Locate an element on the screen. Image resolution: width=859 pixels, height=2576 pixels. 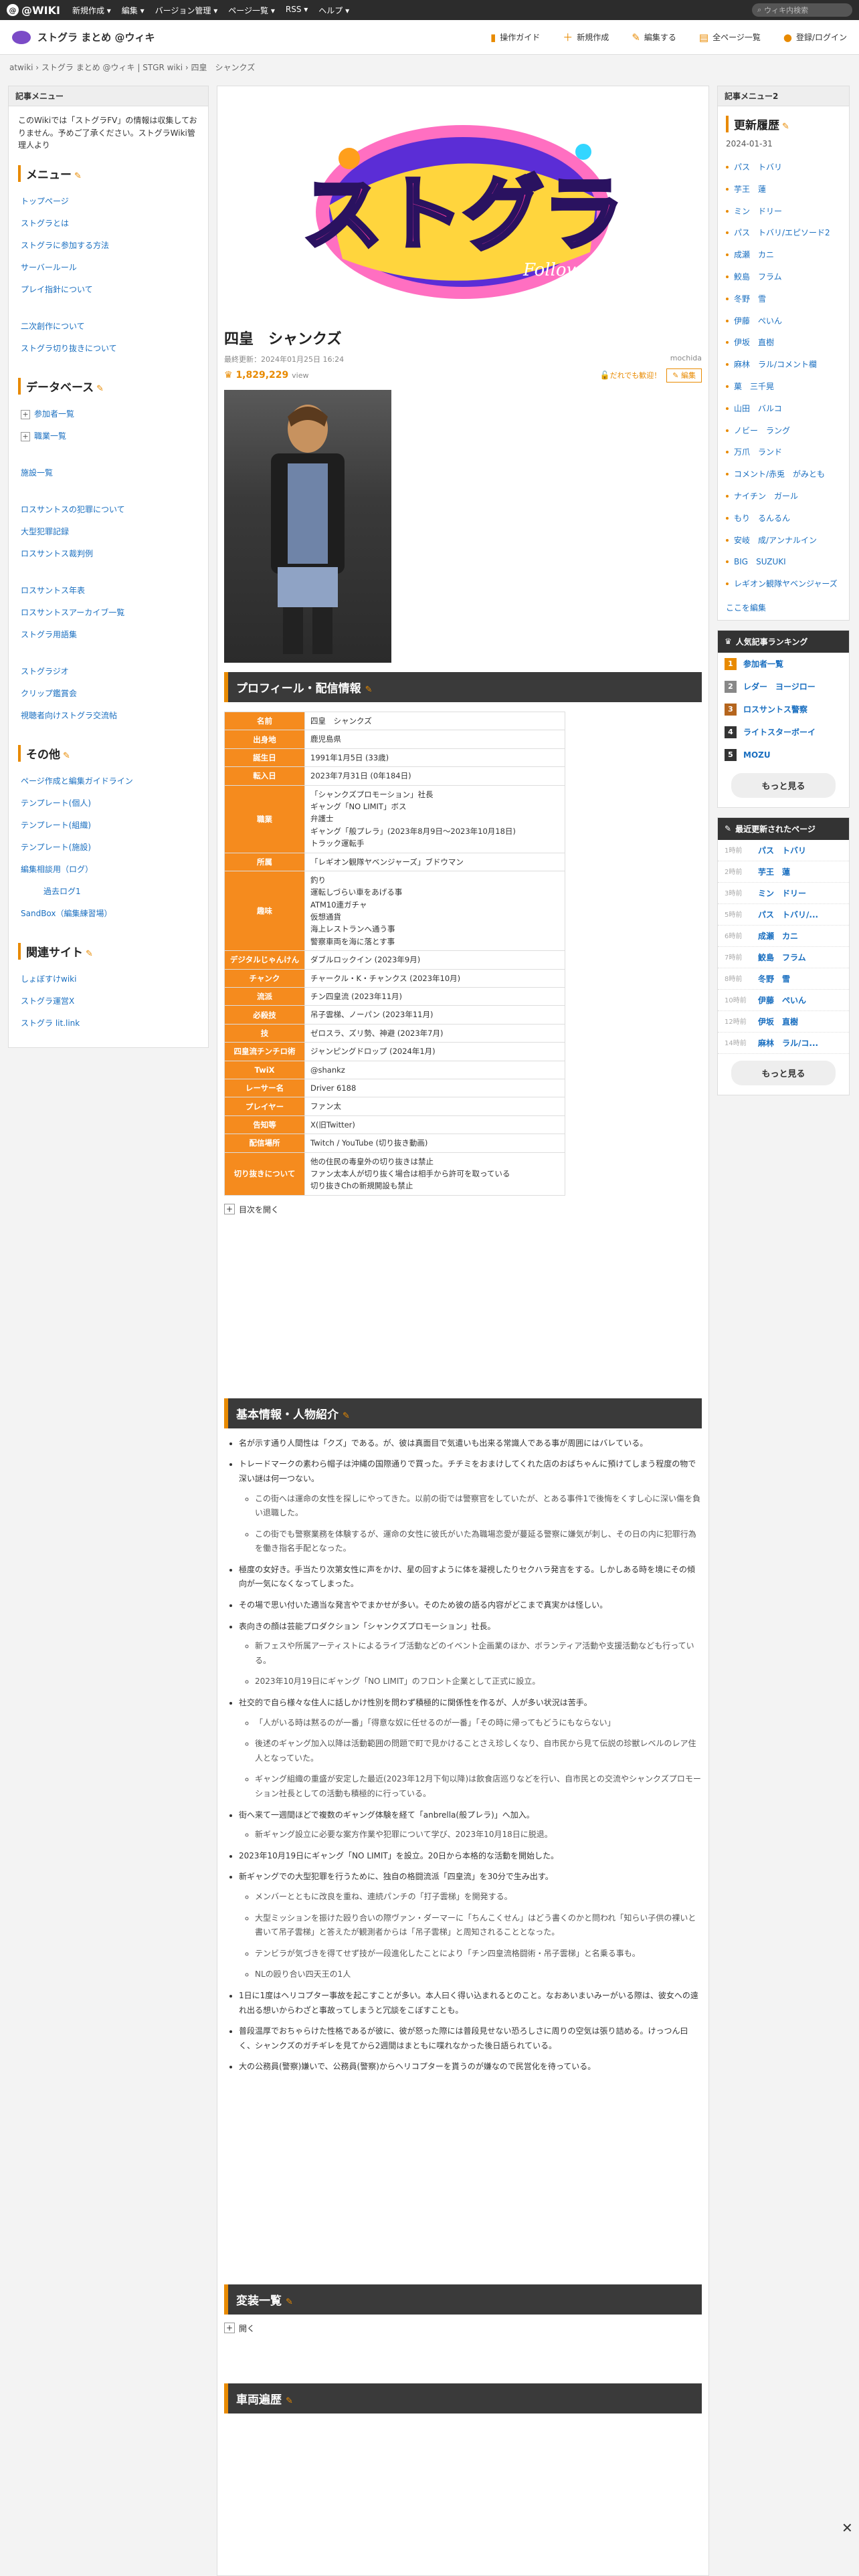
ranking-item: 1 参加者一覧 is located at coordinates (784, 664).